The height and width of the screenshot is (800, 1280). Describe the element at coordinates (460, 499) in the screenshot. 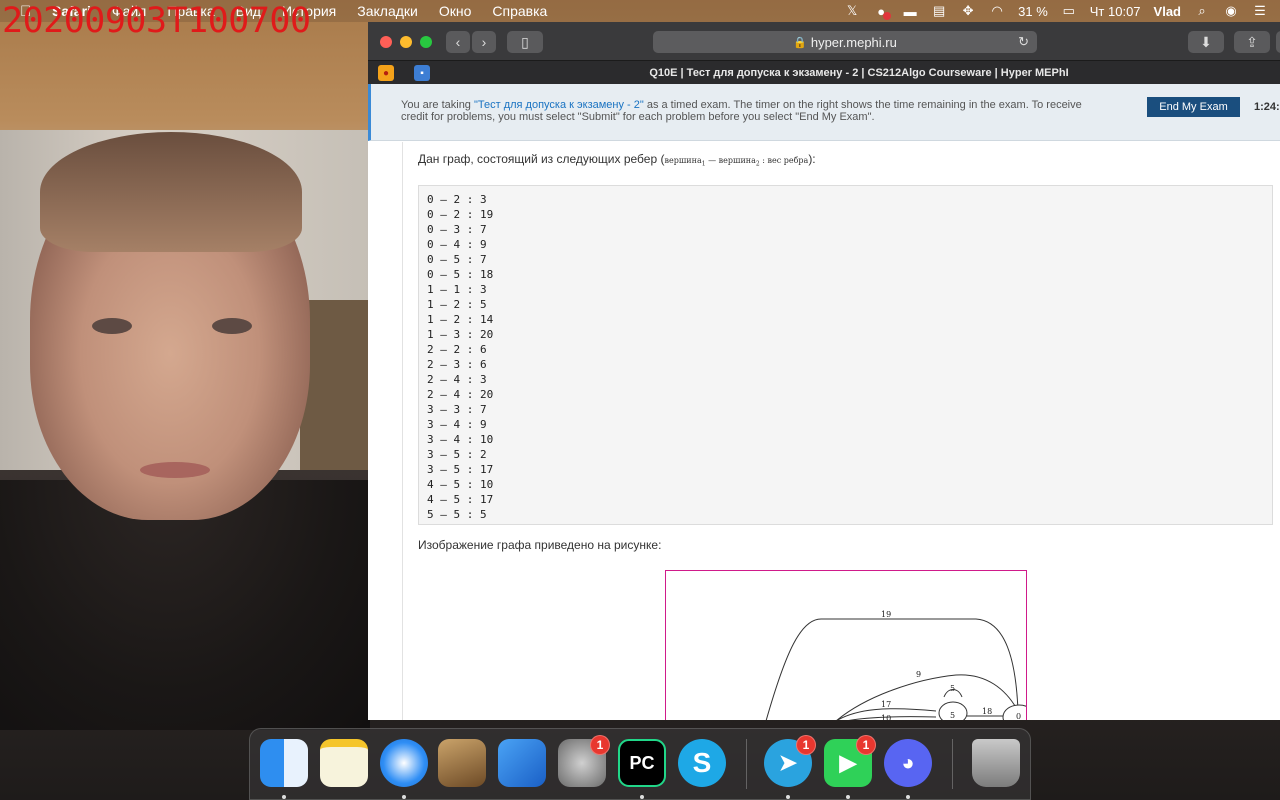

I see `edge-line: 4 — 5 : 17` at that location.